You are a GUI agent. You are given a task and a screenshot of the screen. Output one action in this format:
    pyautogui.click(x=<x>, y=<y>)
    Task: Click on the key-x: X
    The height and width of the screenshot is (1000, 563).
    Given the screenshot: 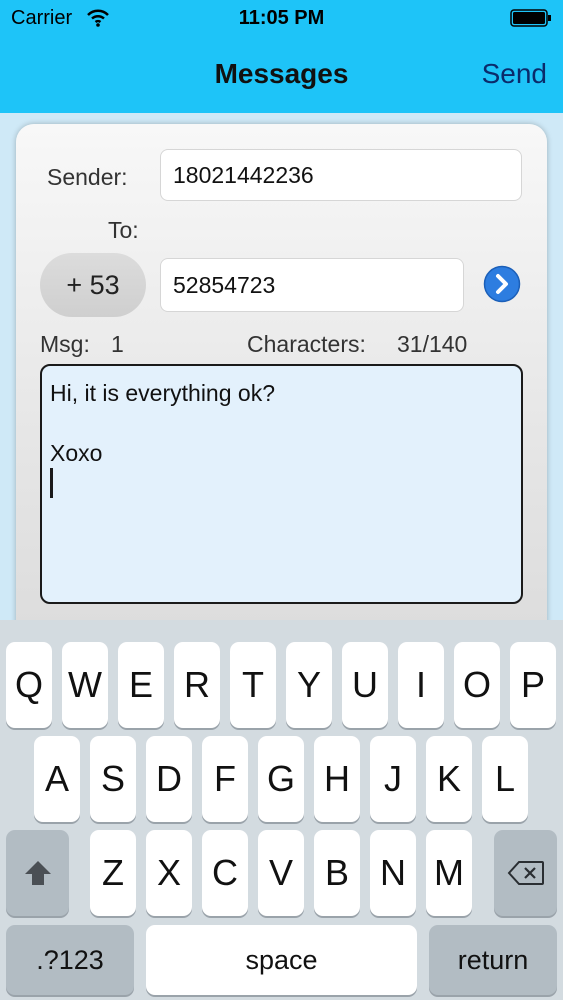 What is the action you would take?
    pyautogui.click(x=169, y=873)
    